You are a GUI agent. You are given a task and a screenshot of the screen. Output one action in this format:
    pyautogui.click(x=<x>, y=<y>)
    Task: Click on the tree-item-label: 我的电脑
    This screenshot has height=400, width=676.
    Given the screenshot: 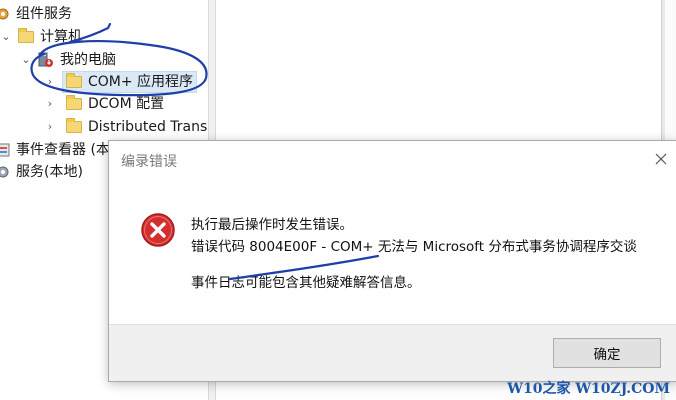 What is the action you would take?
    pyautogui.click(x=88, y=60)
    